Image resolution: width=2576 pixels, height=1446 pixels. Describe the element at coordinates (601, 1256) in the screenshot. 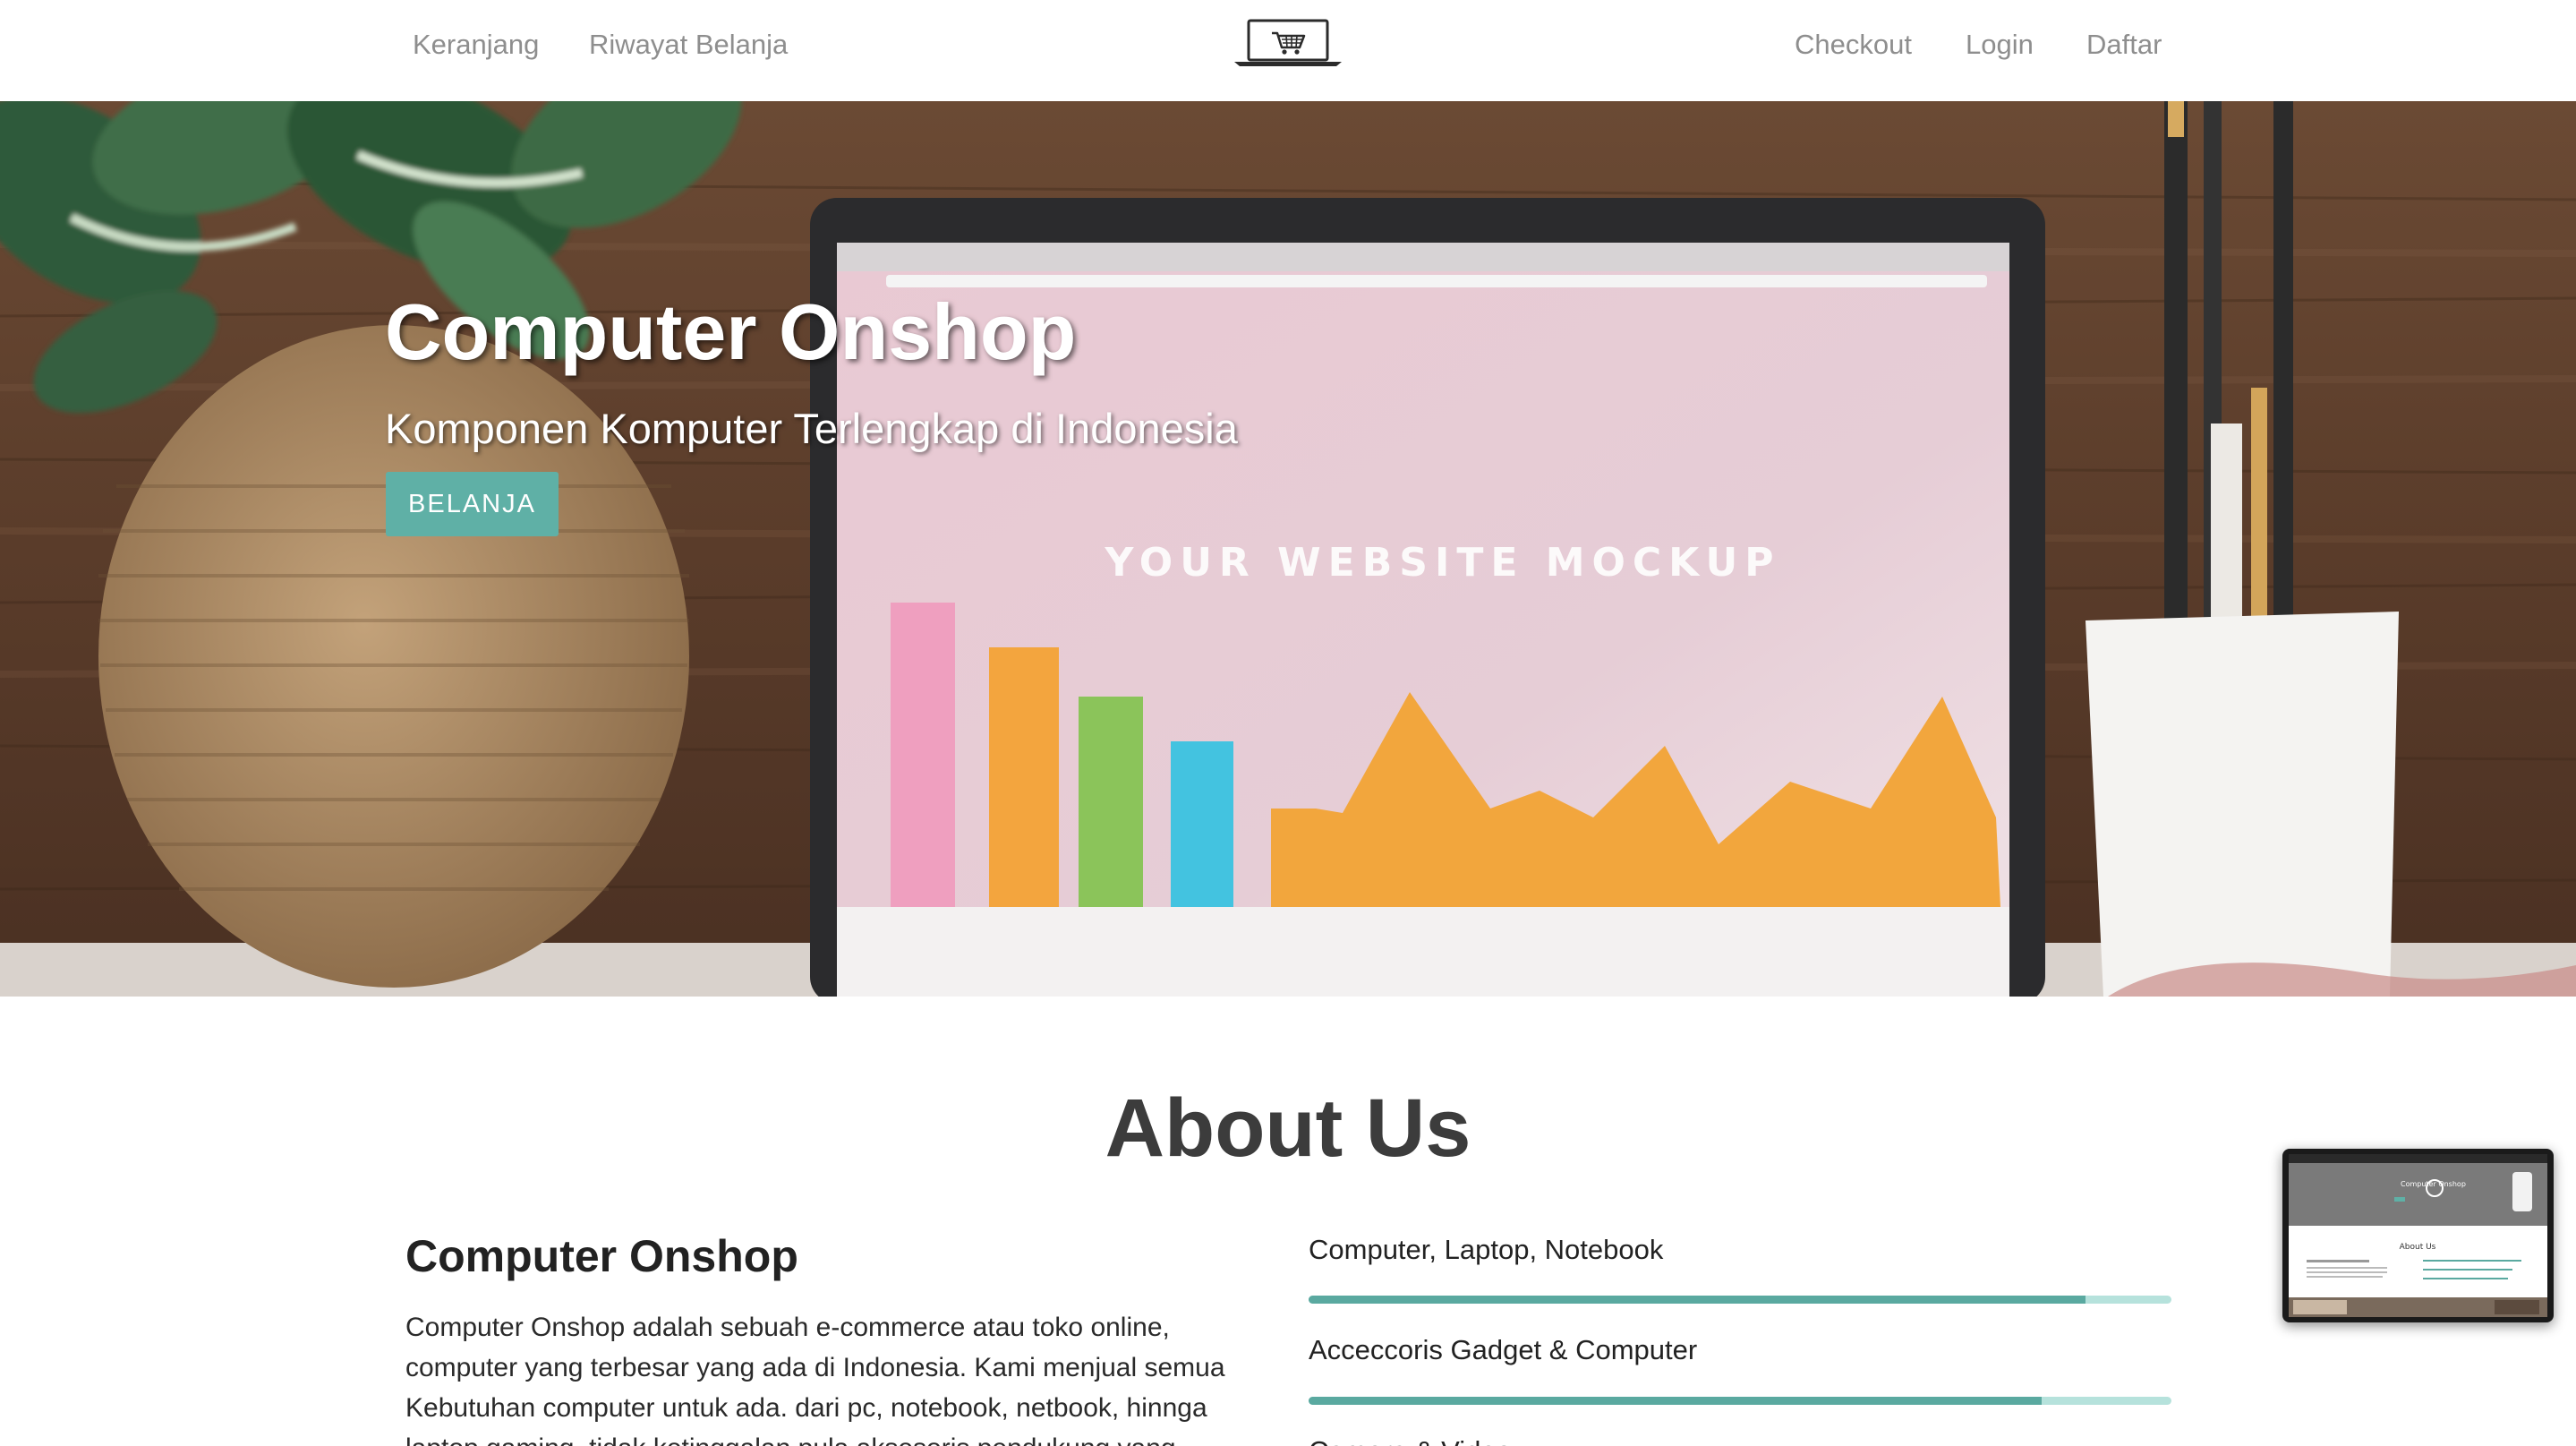

I see `about-subheading: Computer Onshop` at that location.